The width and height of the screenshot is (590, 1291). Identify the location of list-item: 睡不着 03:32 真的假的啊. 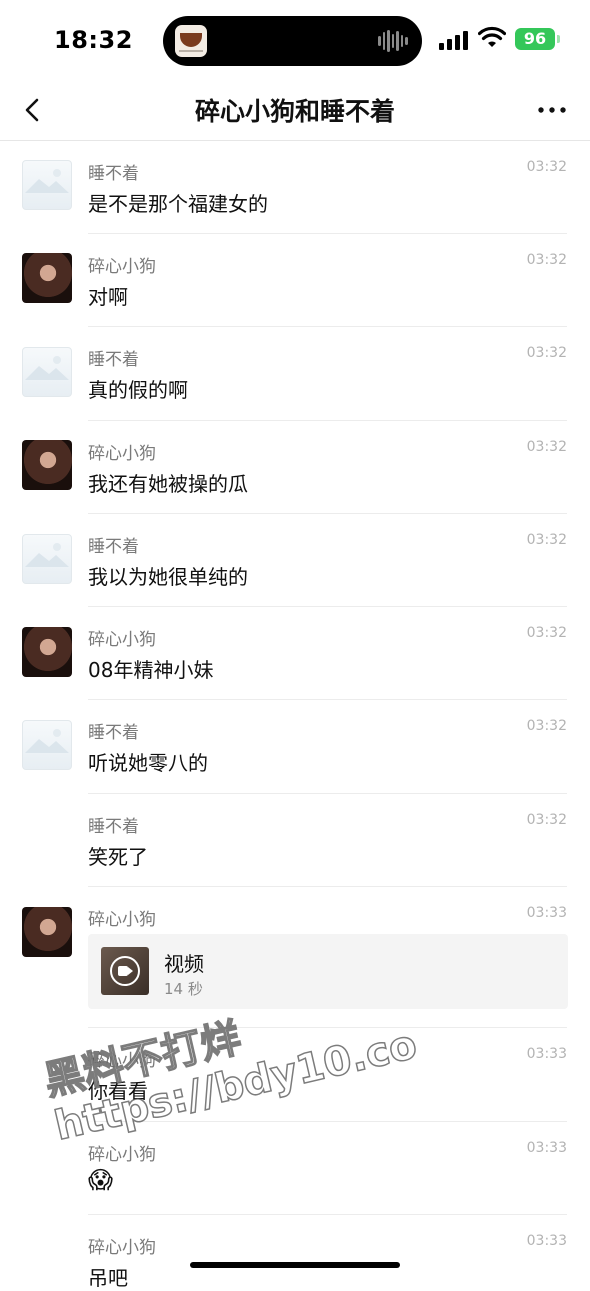
(295, 374).